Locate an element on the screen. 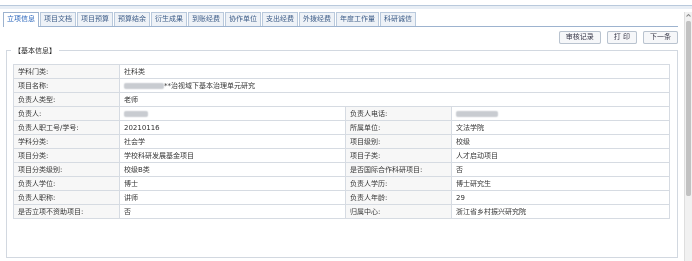 This screenshot has height=261, width=692. table-row: 学科分类: 社会学 项目级别: 校级 is located at coordinates (341, 141).